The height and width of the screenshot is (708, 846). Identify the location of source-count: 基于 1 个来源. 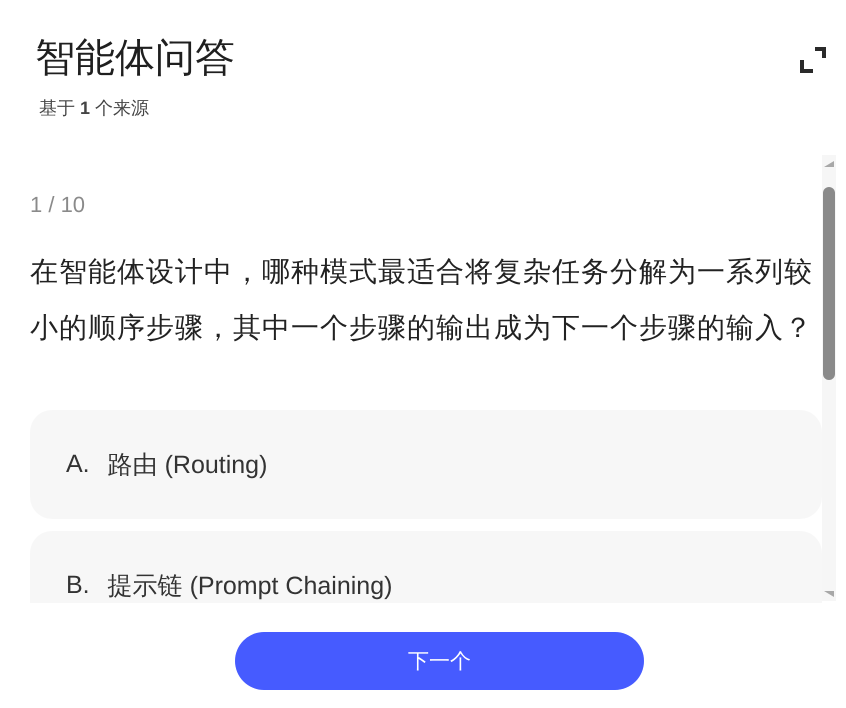
(94, 108).